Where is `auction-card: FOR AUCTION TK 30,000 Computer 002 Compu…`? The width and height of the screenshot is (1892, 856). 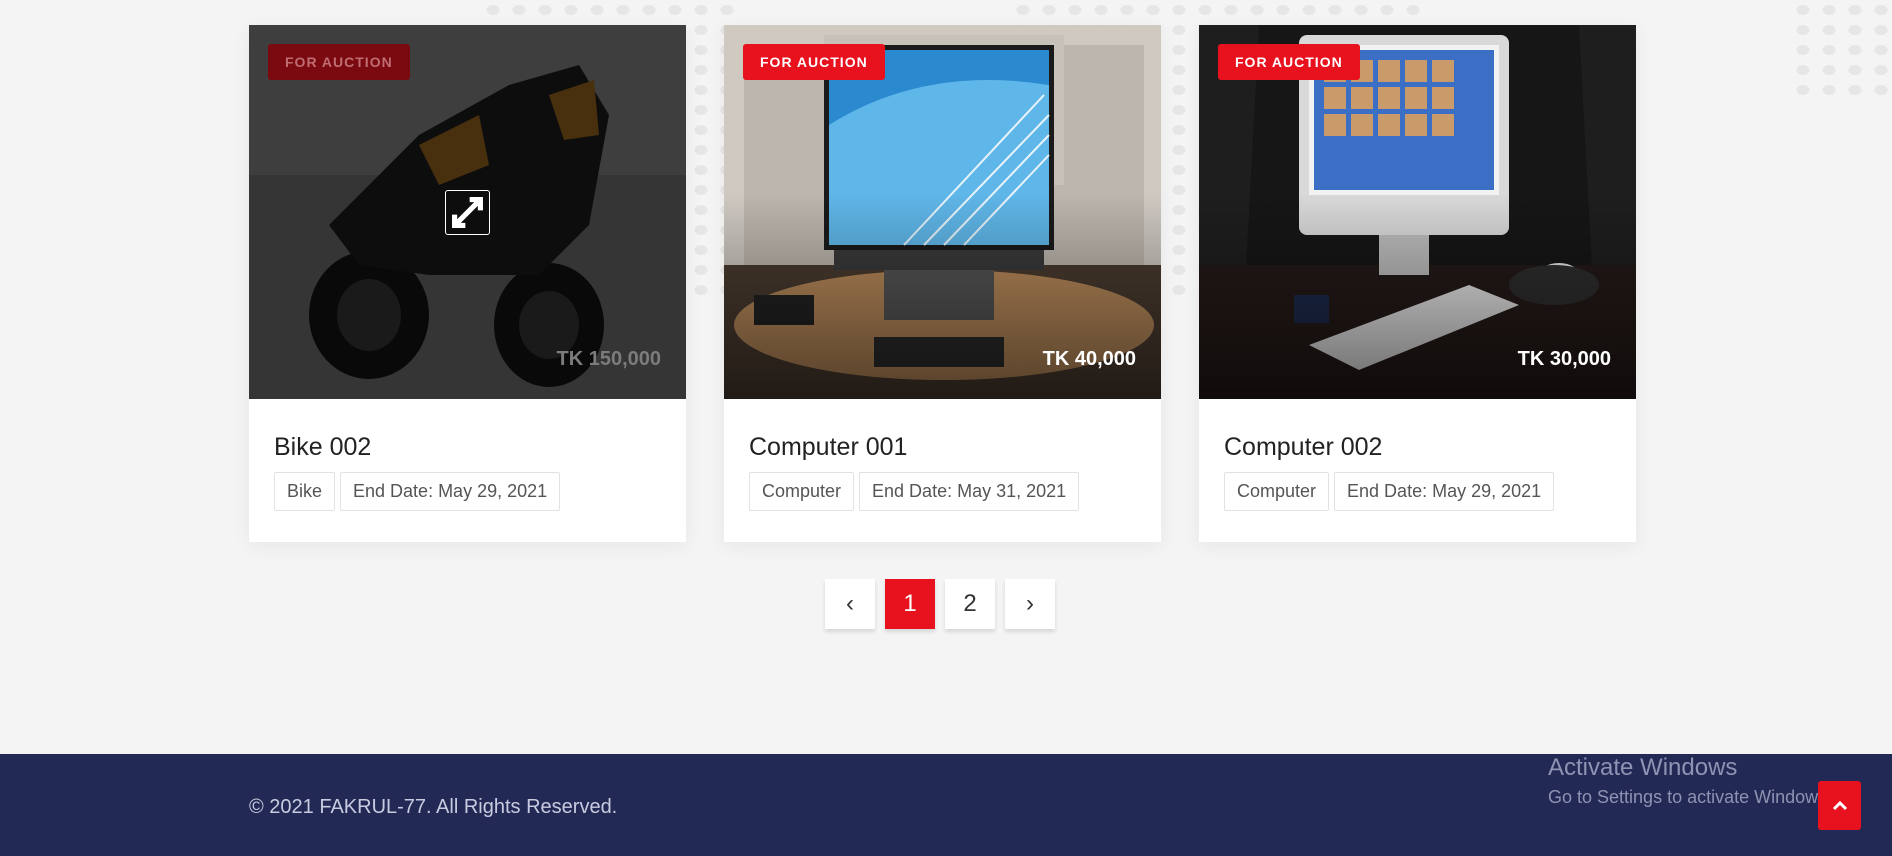
auction-card: FOR AUCTION TK 30,000 Computer 002 Compu… is located at coordinates (1417, 283).